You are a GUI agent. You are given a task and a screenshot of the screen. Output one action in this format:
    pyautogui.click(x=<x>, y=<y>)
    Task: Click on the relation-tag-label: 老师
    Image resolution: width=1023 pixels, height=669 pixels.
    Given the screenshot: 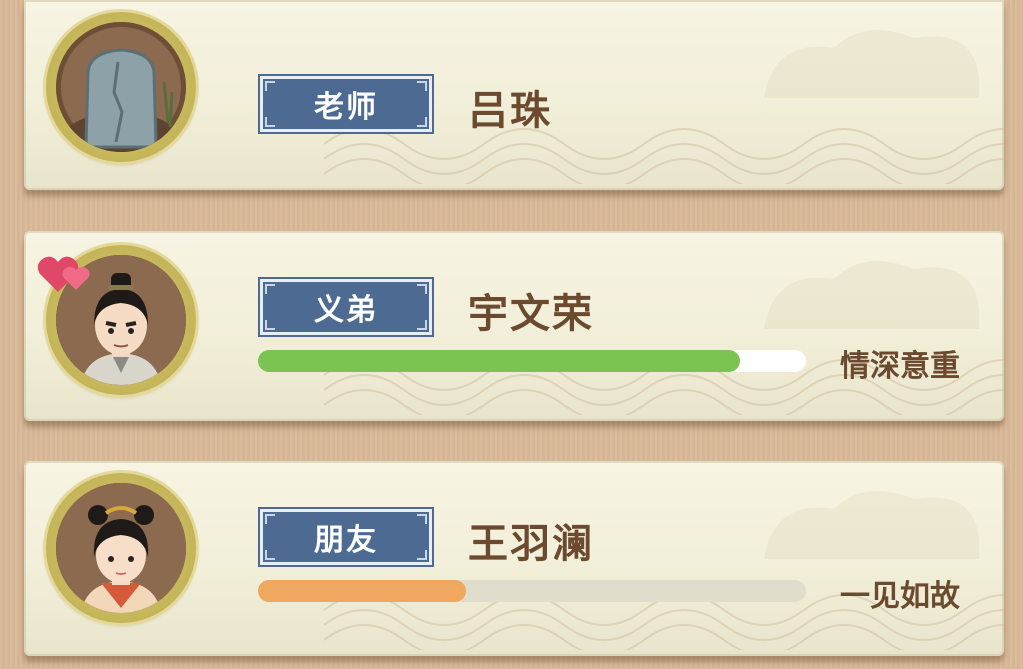 What is the action you would take?
    pyautogui.click(x=346, y=107)
    